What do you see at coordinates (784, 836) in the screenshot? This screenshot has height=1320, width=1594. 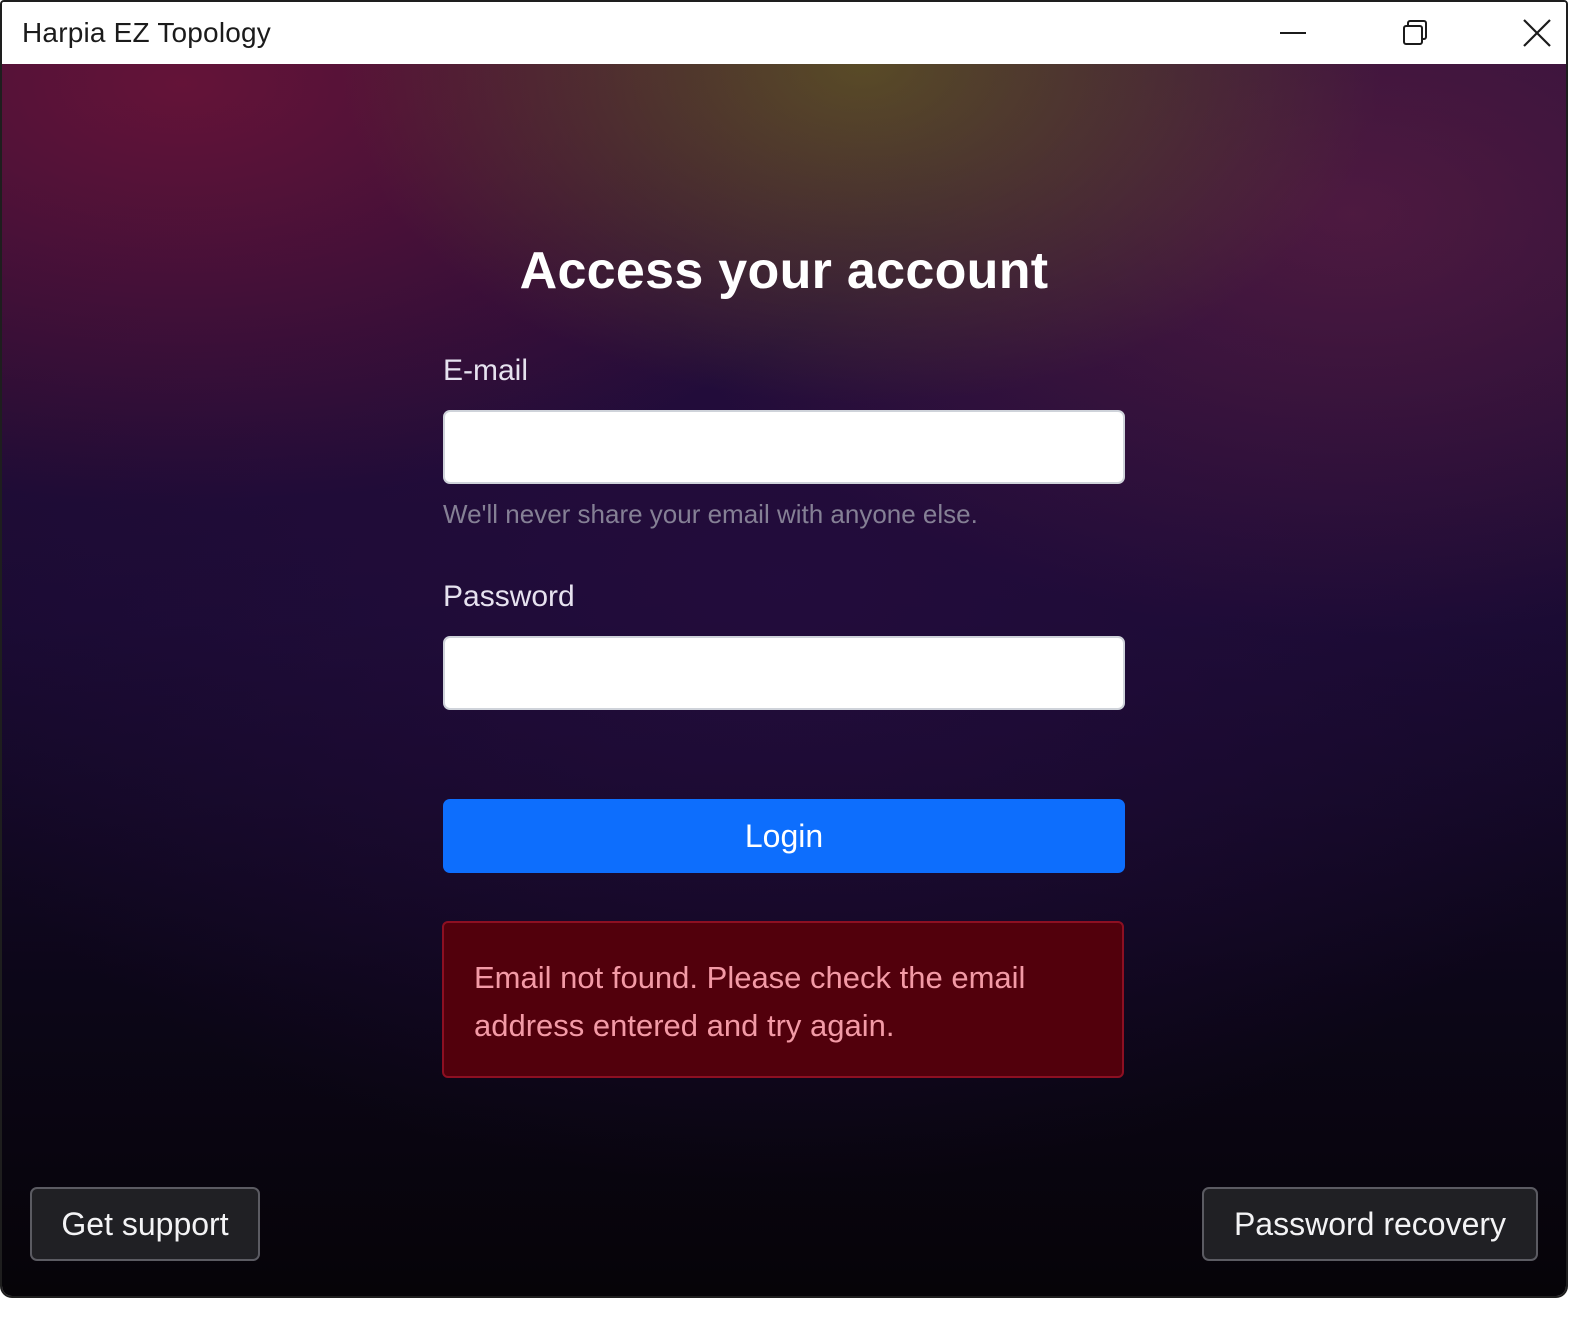 I see `login-button: Login` at bounding box center [784, 836].